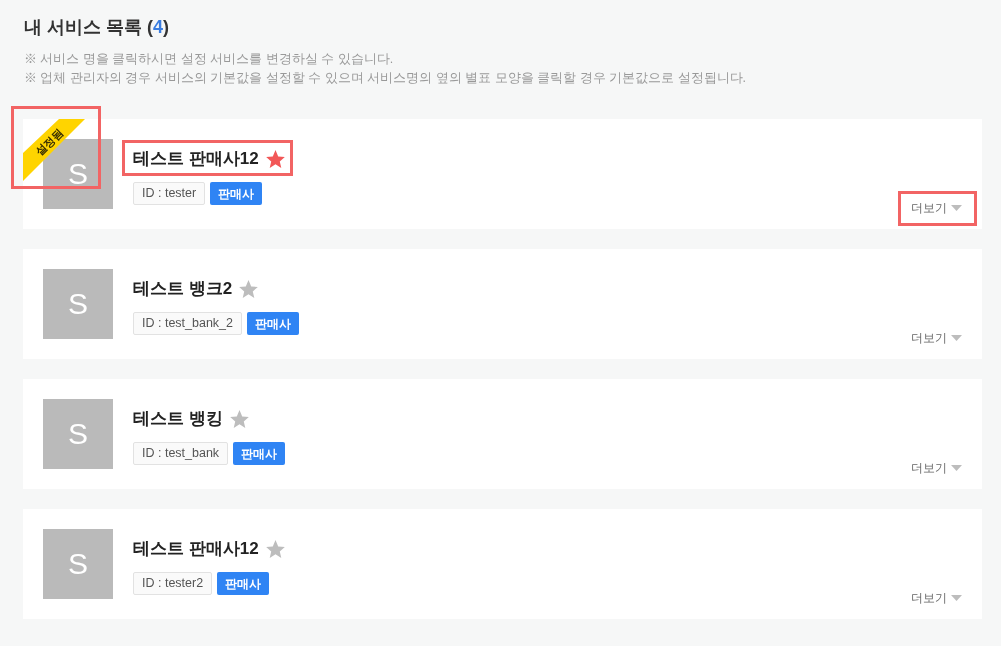 The width and height of the screenshot is (1001, 646). What do you see at coordinates (181, 453) in the screenshot?
I see `id-tag: ID : test_bank` at bounding box center [181, 453].